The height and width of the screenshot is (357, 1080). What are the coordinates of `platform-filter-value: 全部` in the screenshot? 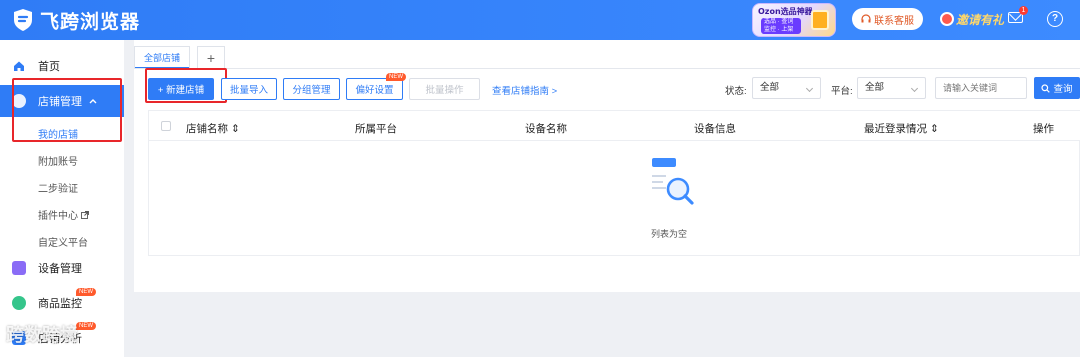 It's located at (875, 87).